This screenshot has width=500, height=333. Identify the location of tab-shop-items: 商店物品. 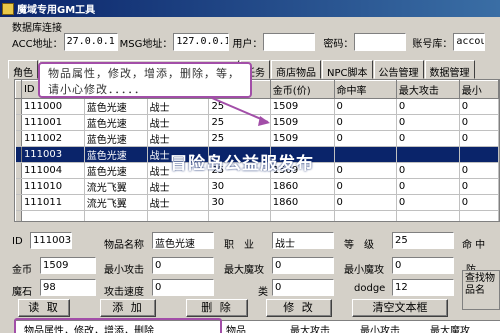
(296, 69).